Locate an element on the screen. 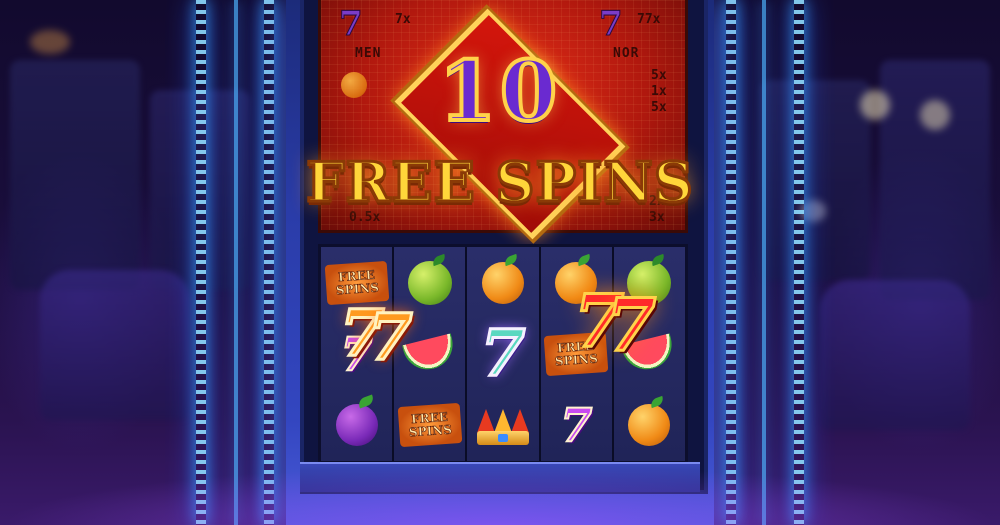 The image size is (1000, 525). lime-symbol-icon is located at coordinates (429, 282).